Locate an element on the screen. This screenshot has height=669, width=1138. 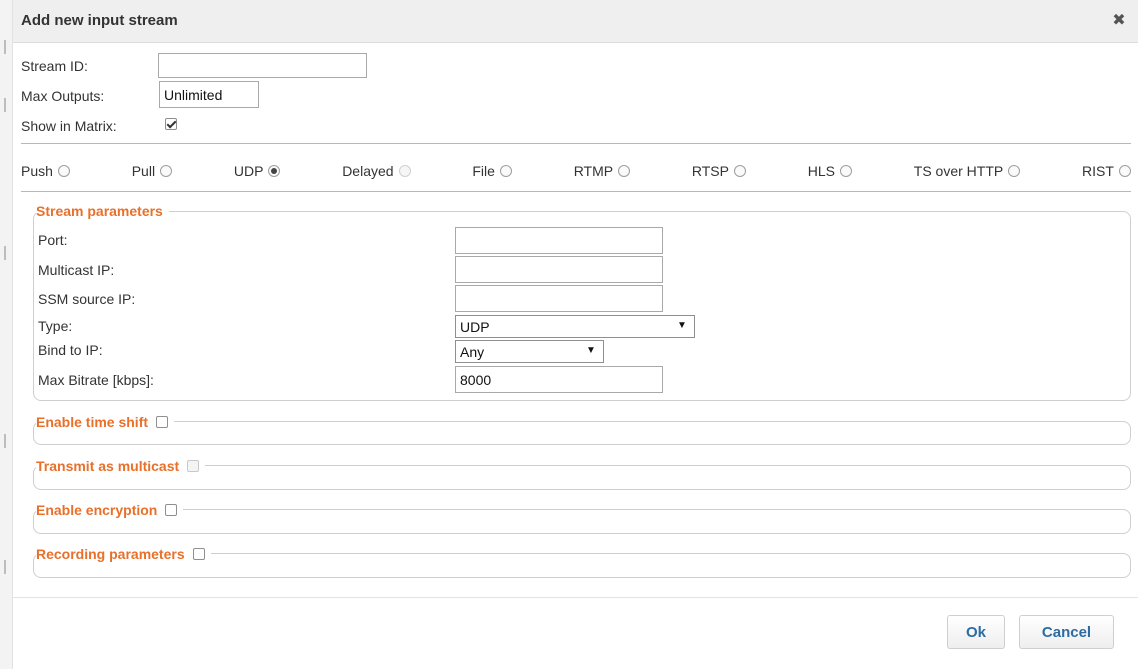
cancel-button: Cancel is located at coordinates (1066, 632).